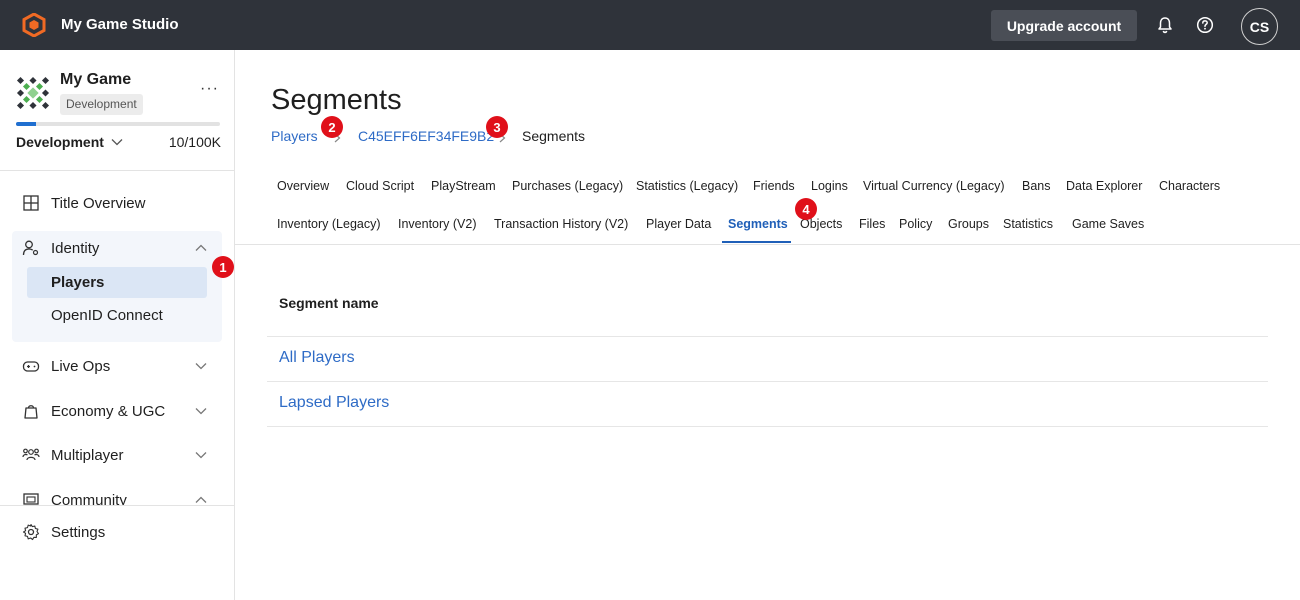  I want to click on tab-virtual-currency-legacy: Virtual Currency (Legacy), so click(934, 186).